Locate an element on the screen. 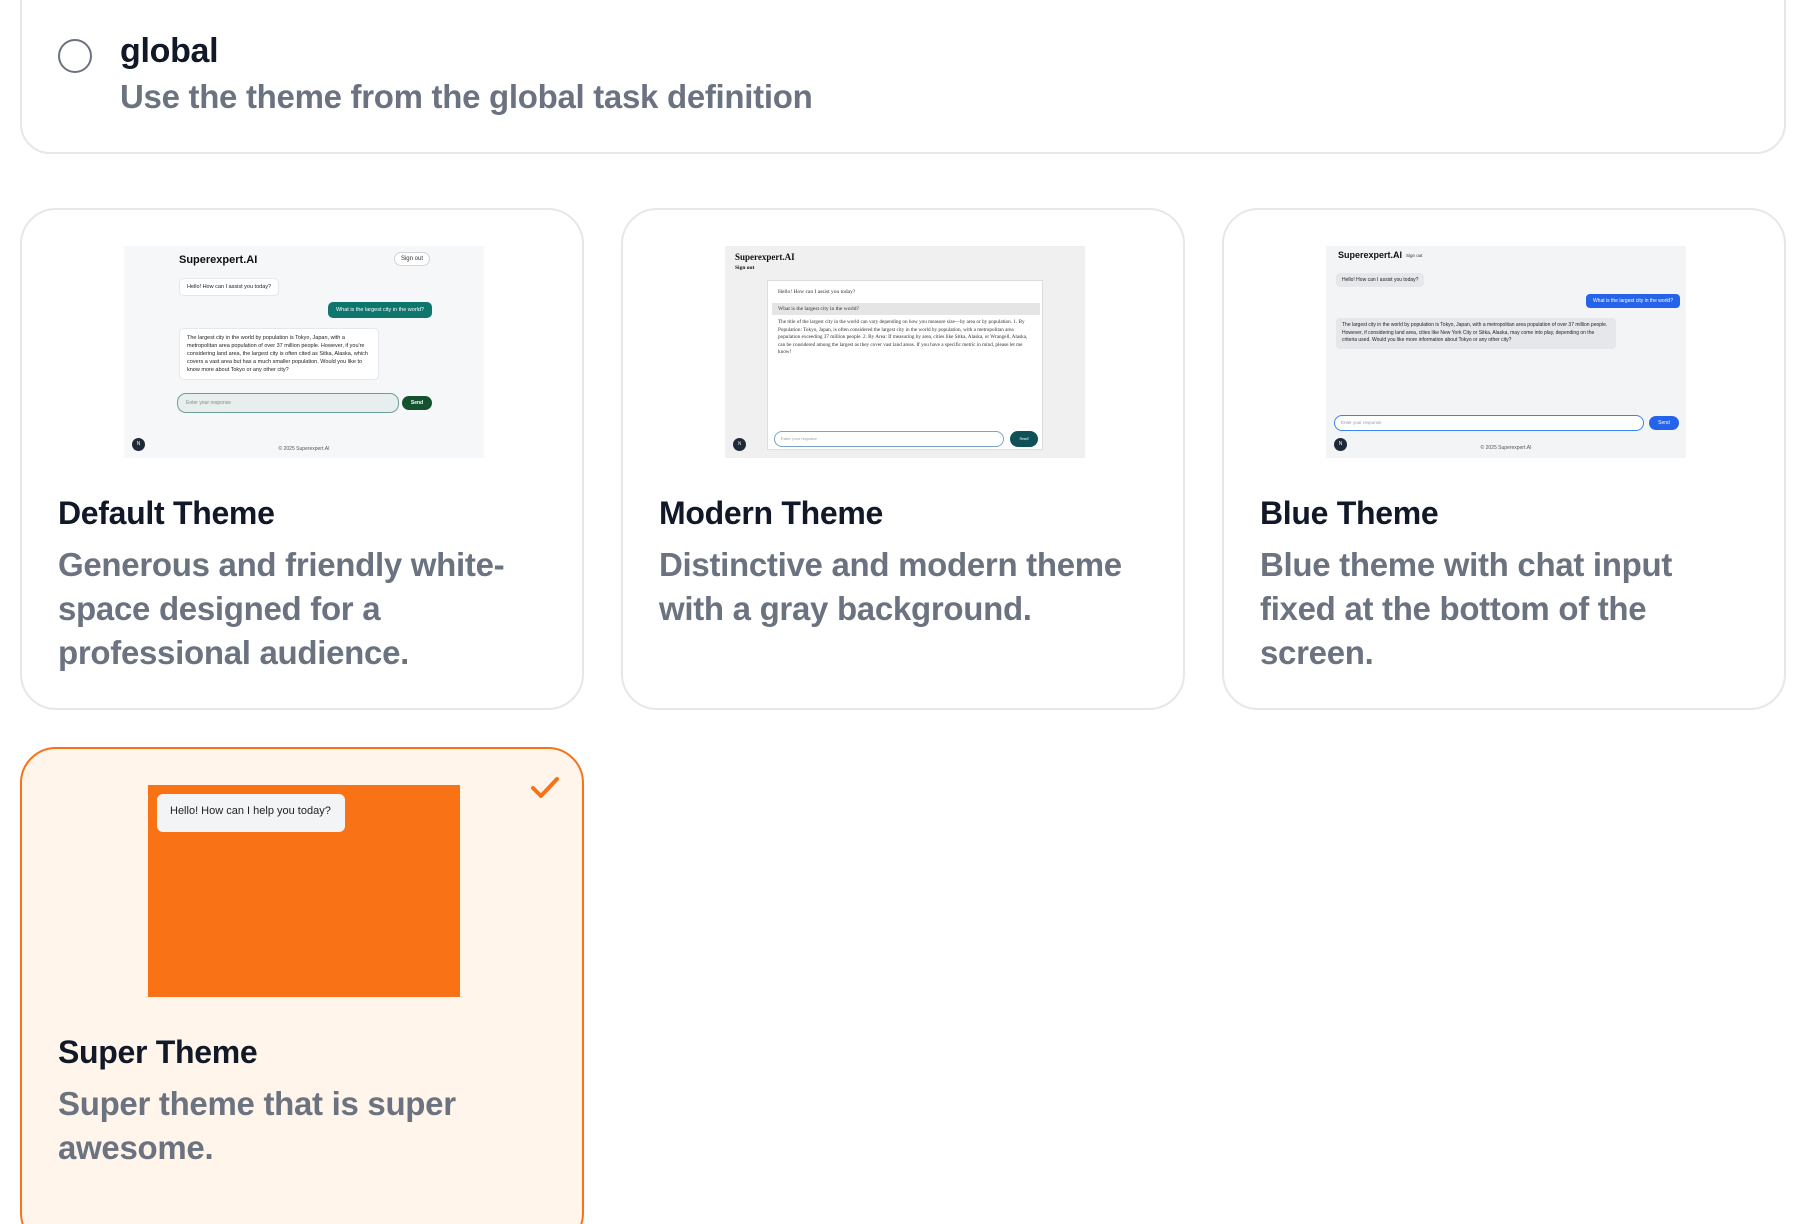  radio-unchecked-icon is located at coordinates (75, 56).